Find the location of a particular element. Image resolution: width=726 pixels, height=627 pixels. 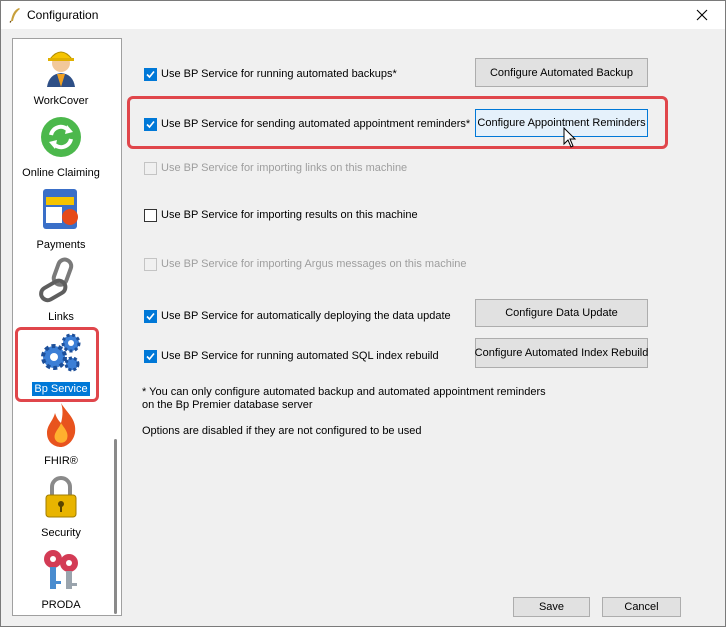

app-quill-icon is located at coordinates (14, 15).